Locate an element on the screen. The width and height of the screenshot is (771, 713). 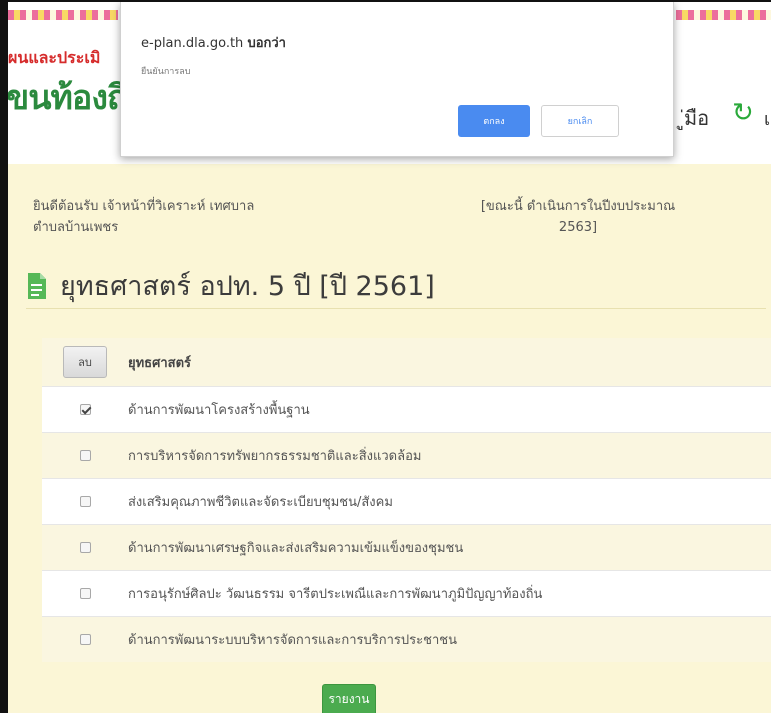
budget-line-1: [ขณะนี้ ดำเนินการในปีงบประมาณ is located at coordinates (578, 206).